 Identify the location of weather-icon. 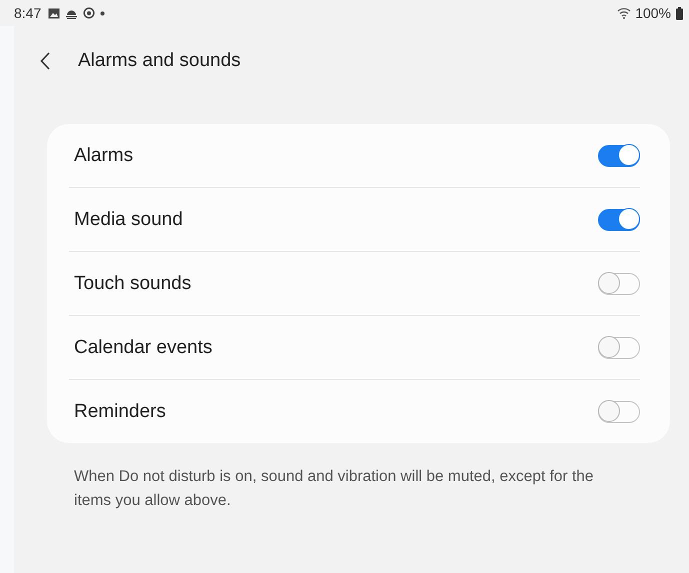
(71, 13).